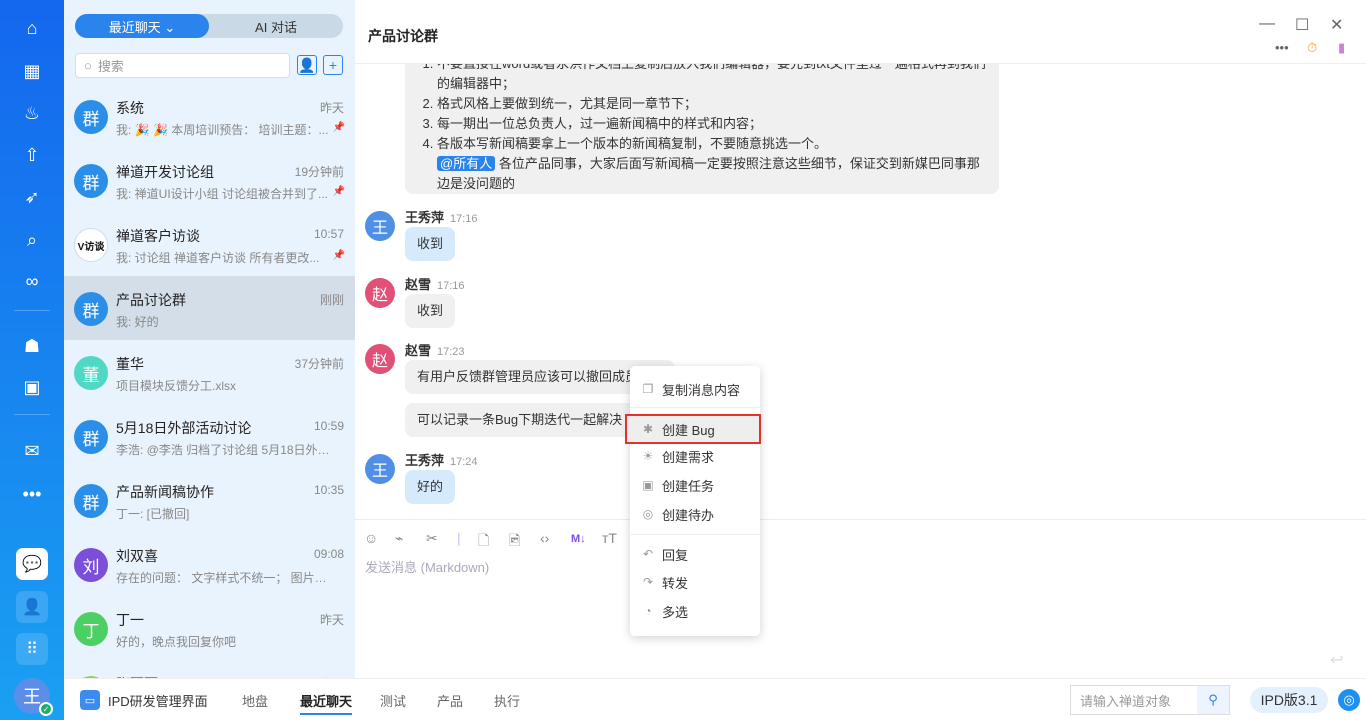 The width and height of the screenshot is (1366, 720). Describe the element at coordinates (1341, 48) in the screenshot. I see `sidebar-toggle-icon: ▮` at that location.